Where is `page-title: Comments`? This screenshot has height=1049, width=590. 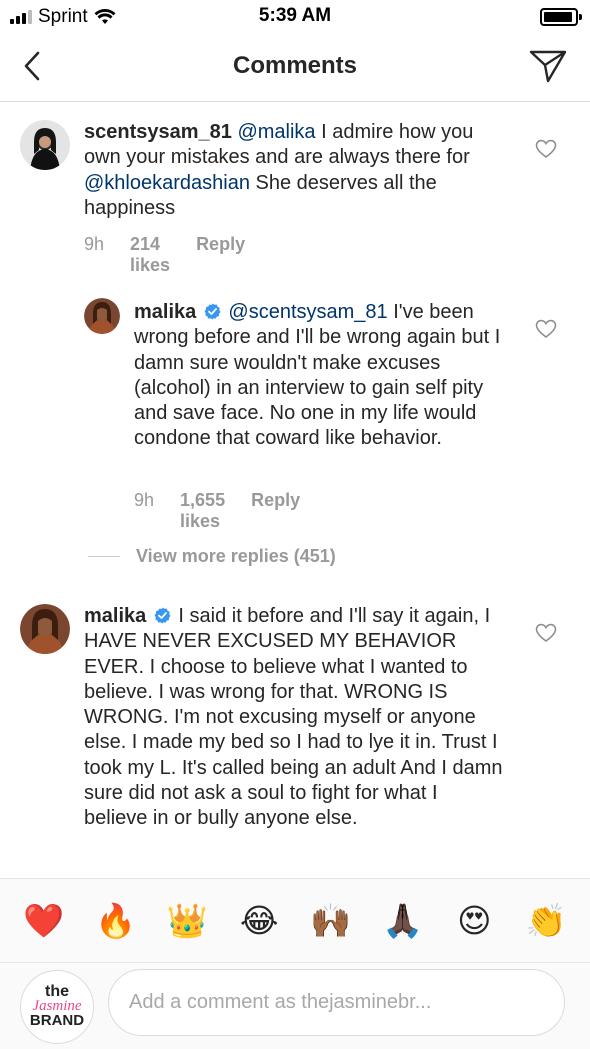 page-title: Comments is located at coordinates (295, 65).